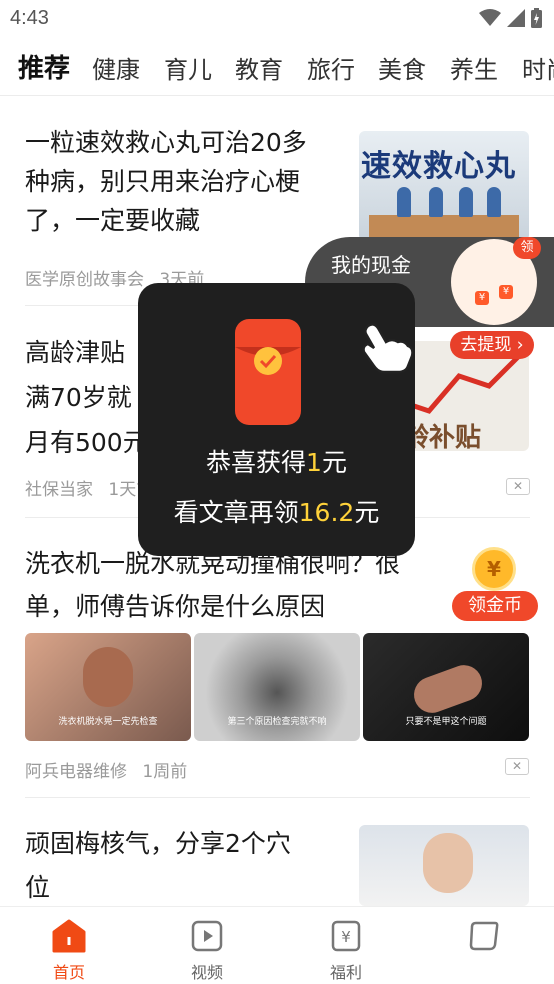 This screenshot has width=554, height=984. I want to click on article-thumbnail: 速效救心丸, so click(444, 186).